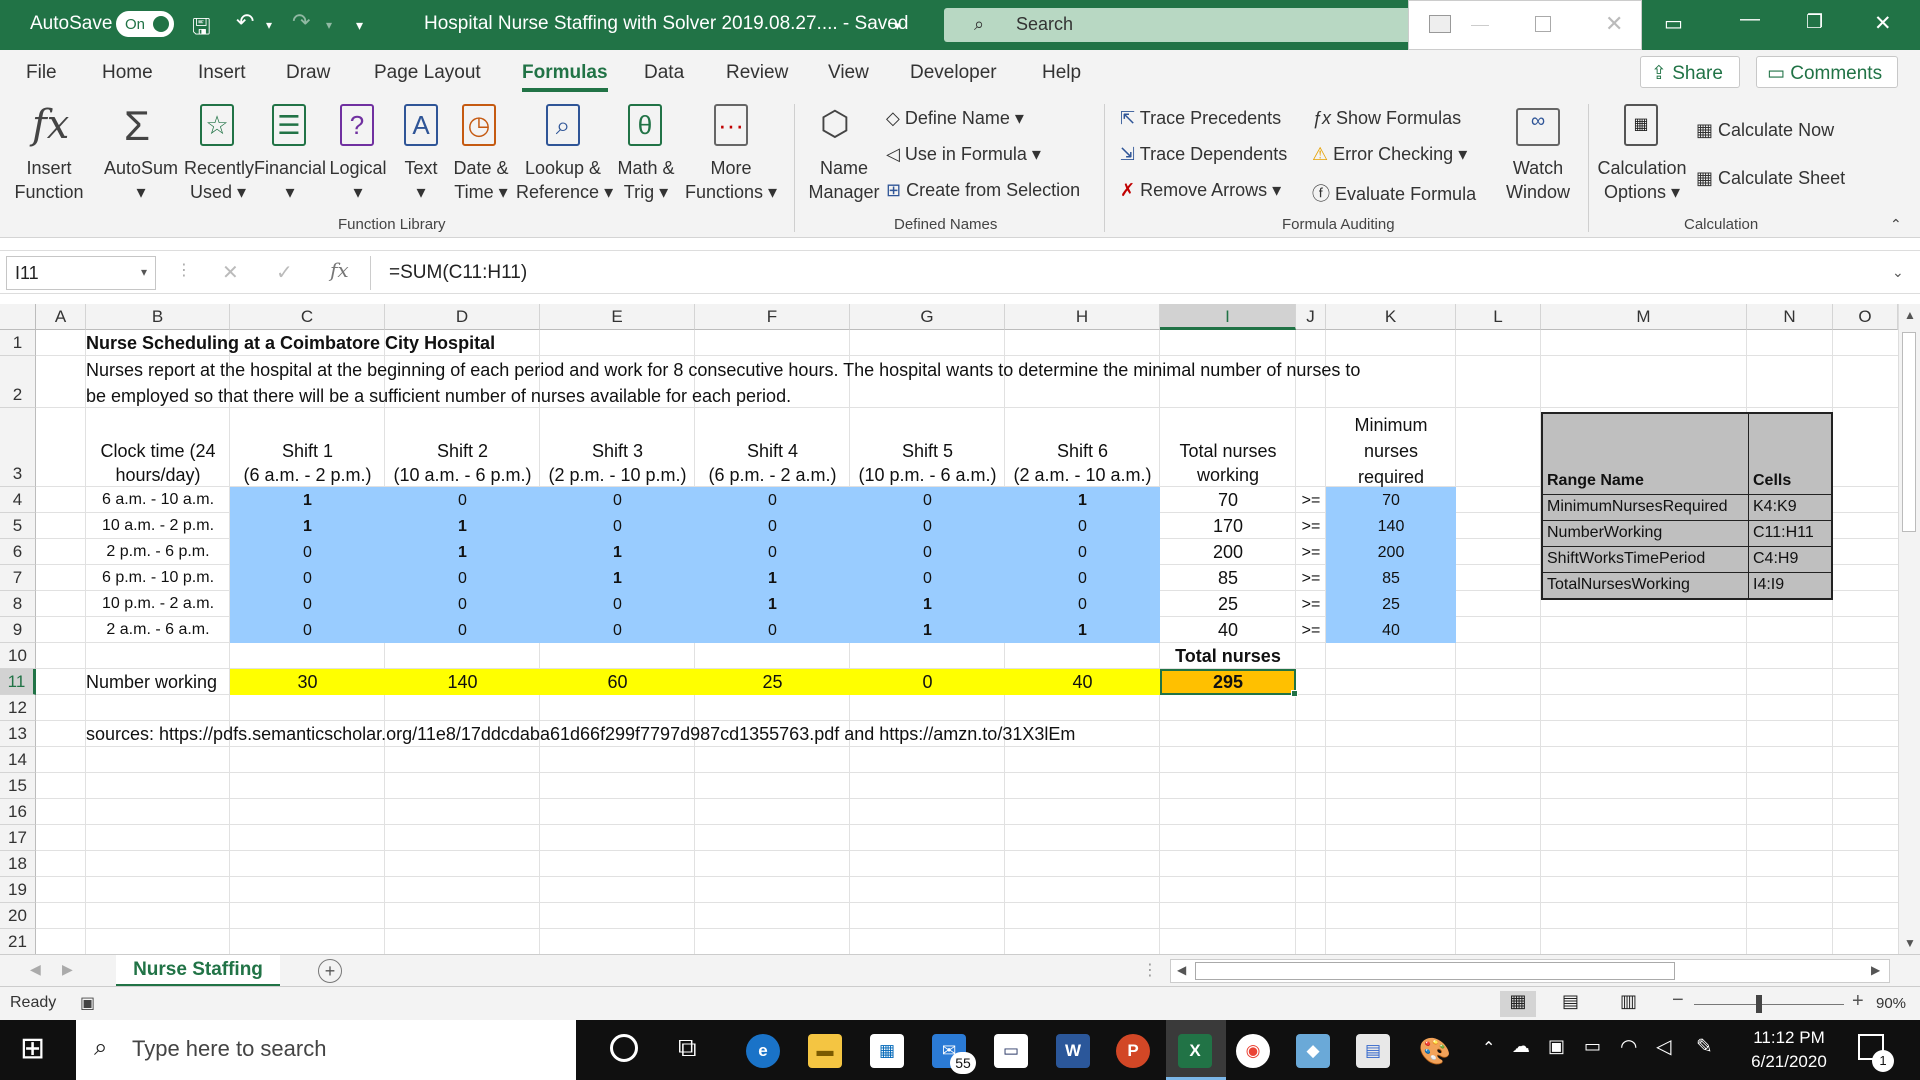  What do you see at coordinates (18, 526) in the screenshot?
I see `row-header-5: 5` at bounding box center [18, 526].